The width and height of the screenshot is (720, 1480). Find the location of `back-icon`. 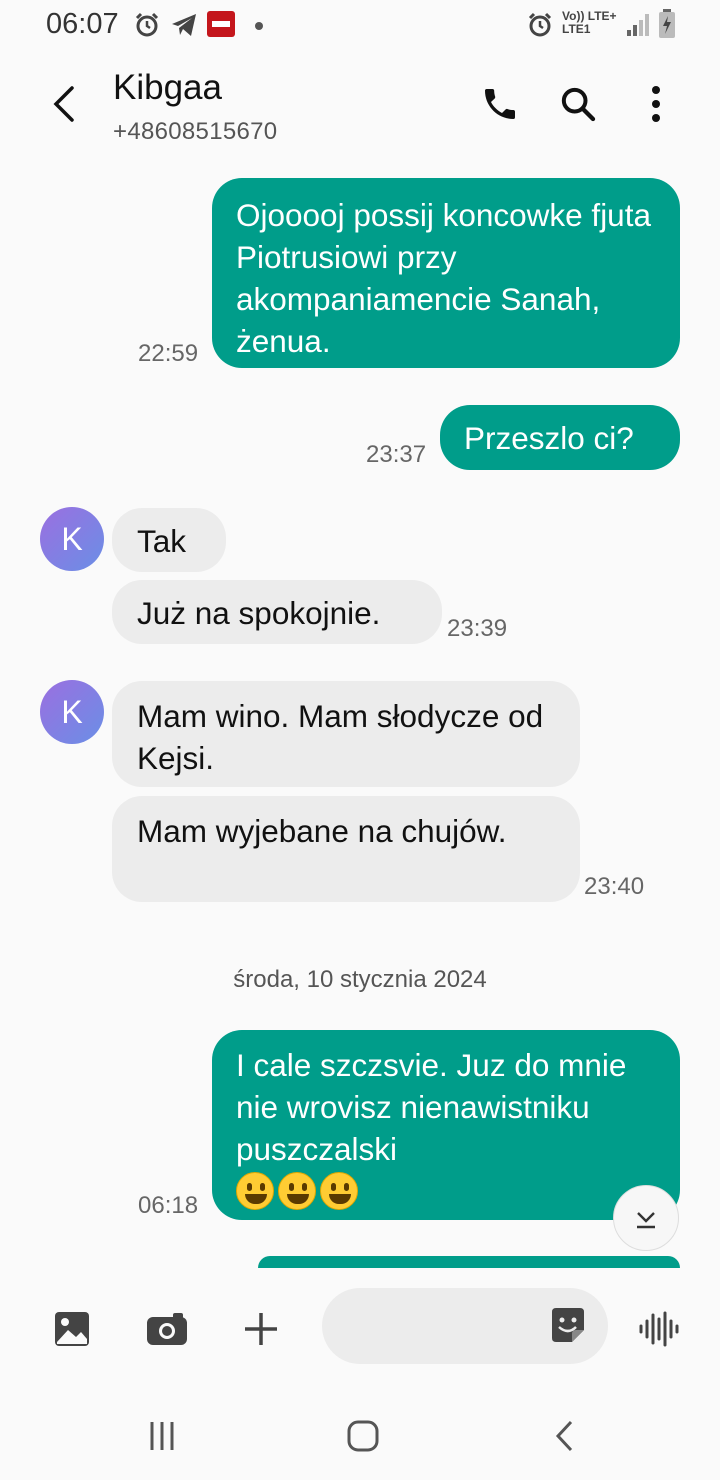

back-icon is located at coordinates (564, 1436).